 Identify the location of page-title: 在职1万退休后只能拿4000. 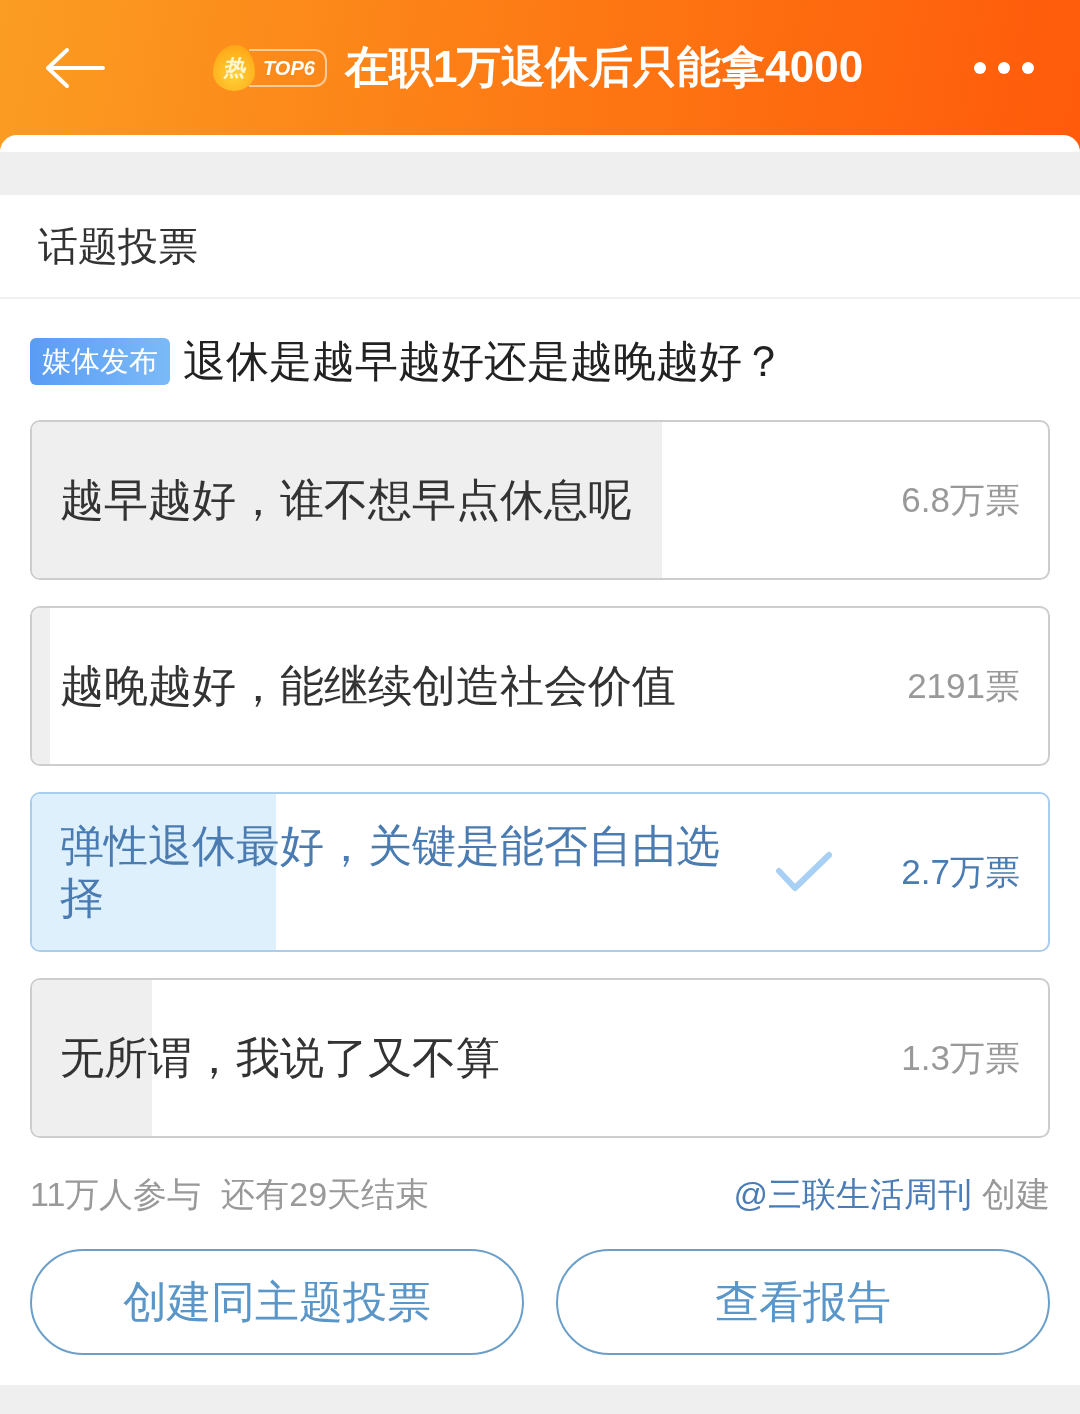
(604, 67).